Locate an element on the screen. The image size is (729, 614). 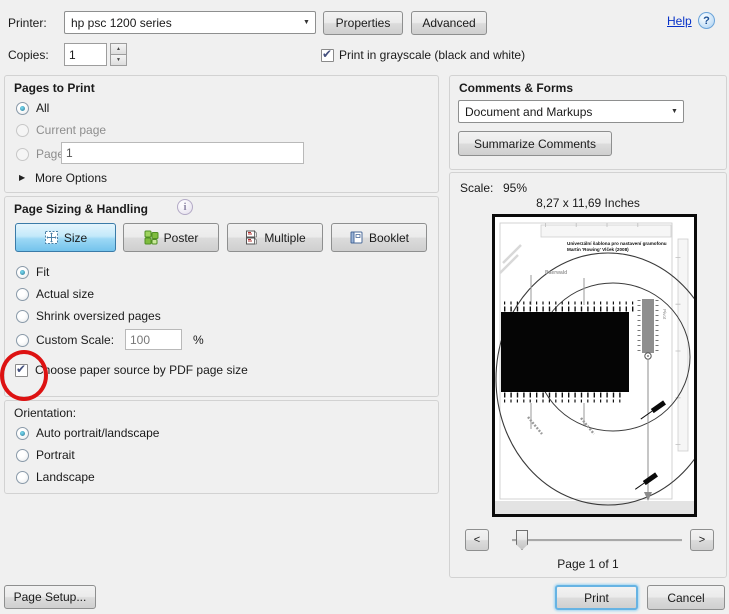
poster-mode-button: Poster is located at coordinates (171, 237).